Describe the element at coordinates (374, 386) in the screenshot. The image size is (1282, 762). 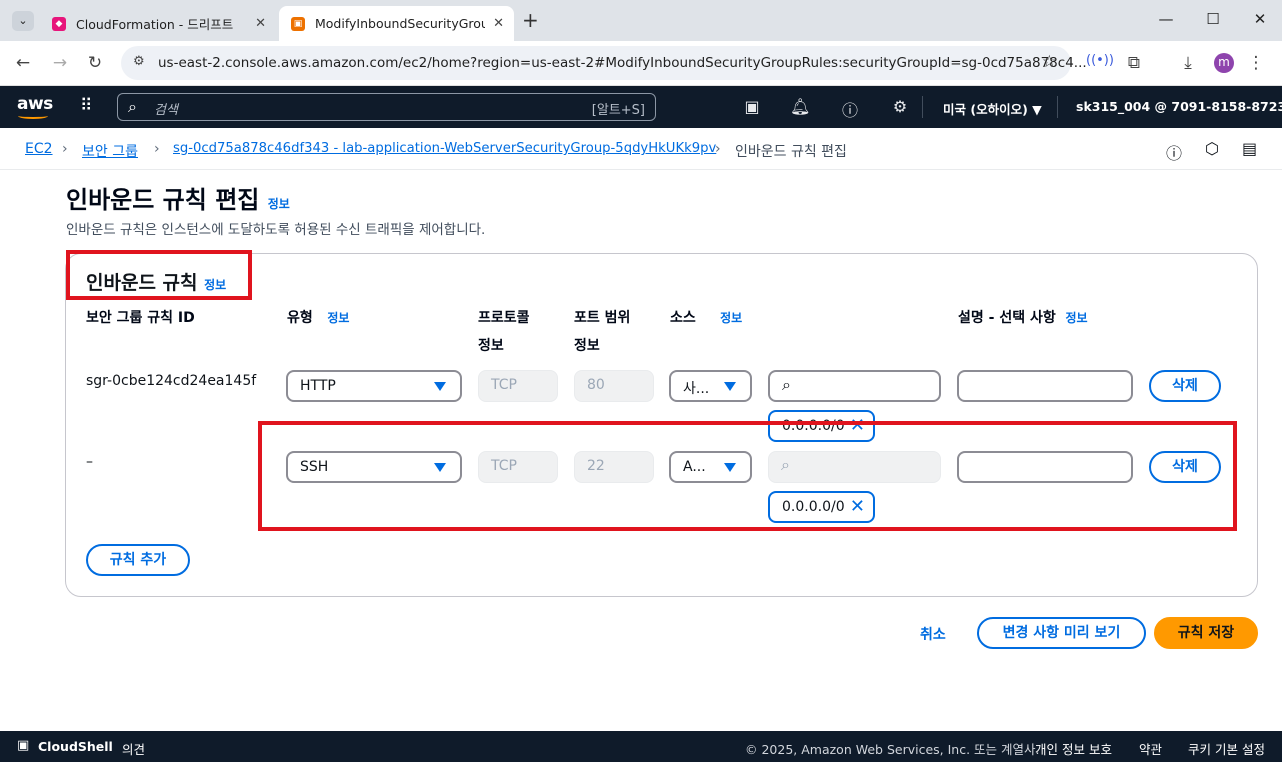
I see `type-select: HTTP` at that location.